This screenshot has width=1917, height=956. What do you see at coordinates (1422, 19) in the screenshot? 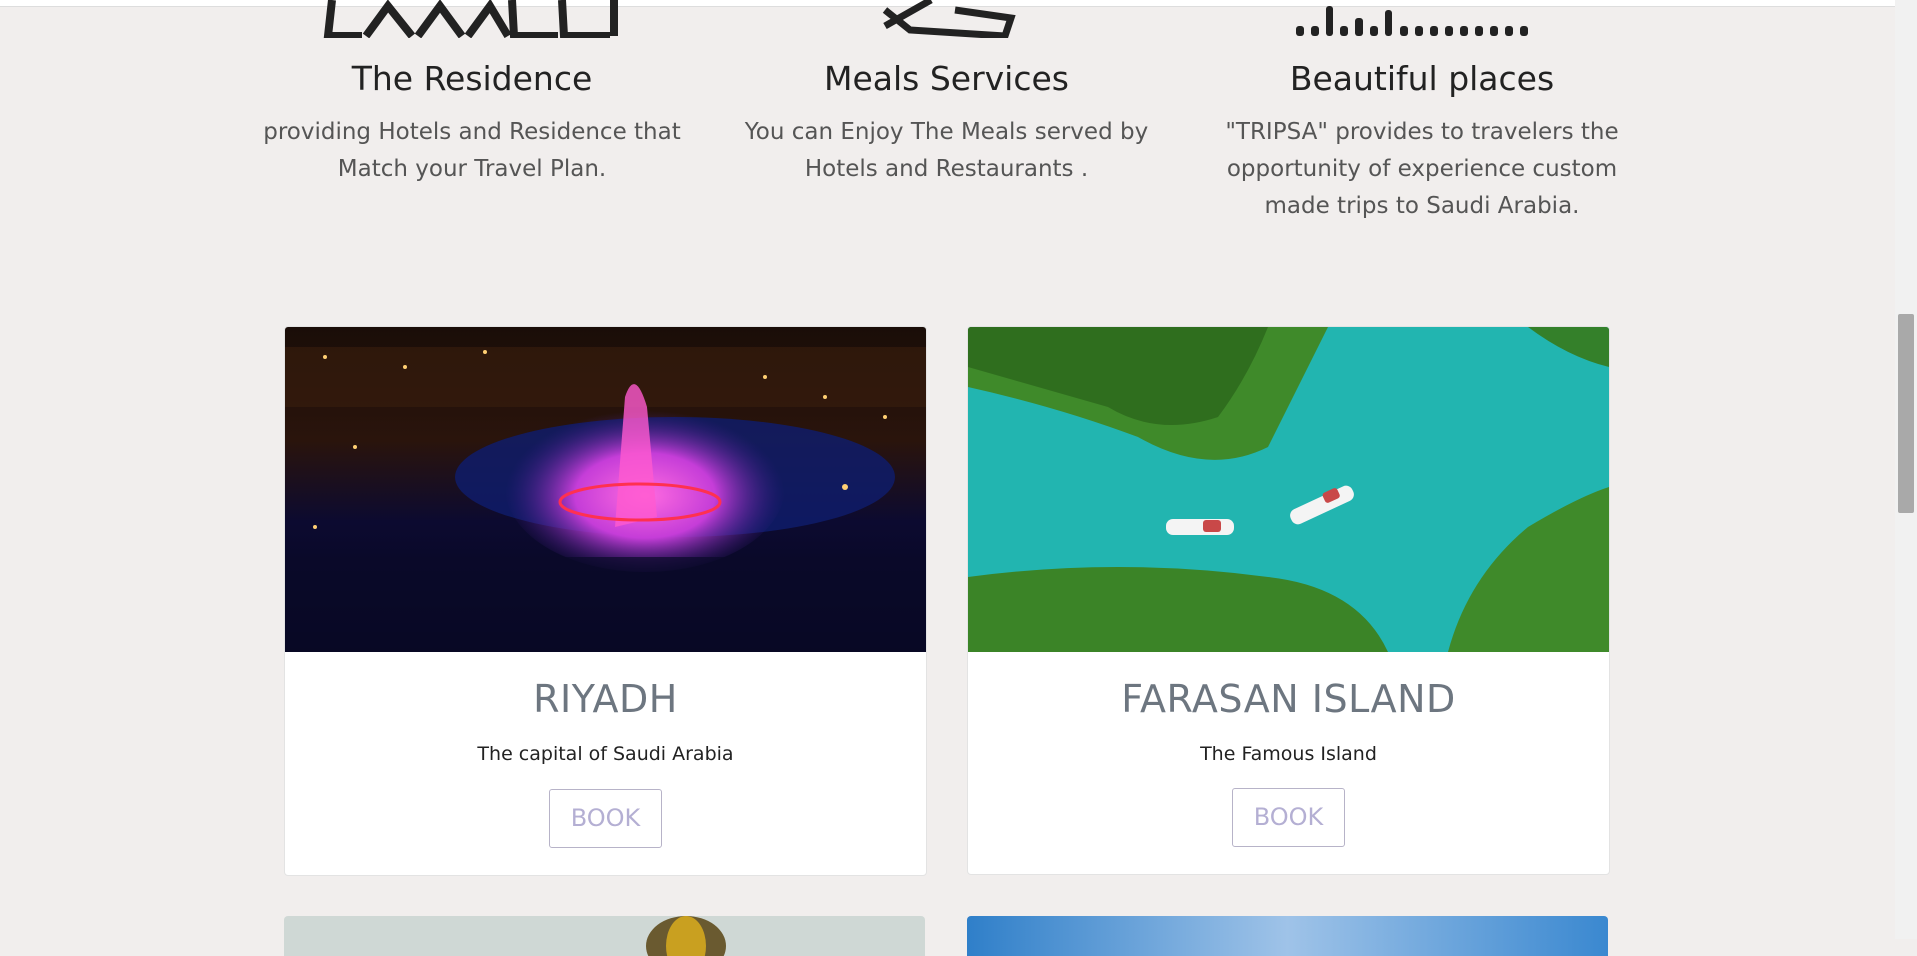
I see `skyline-icon` at bounding box center [1422, 19].